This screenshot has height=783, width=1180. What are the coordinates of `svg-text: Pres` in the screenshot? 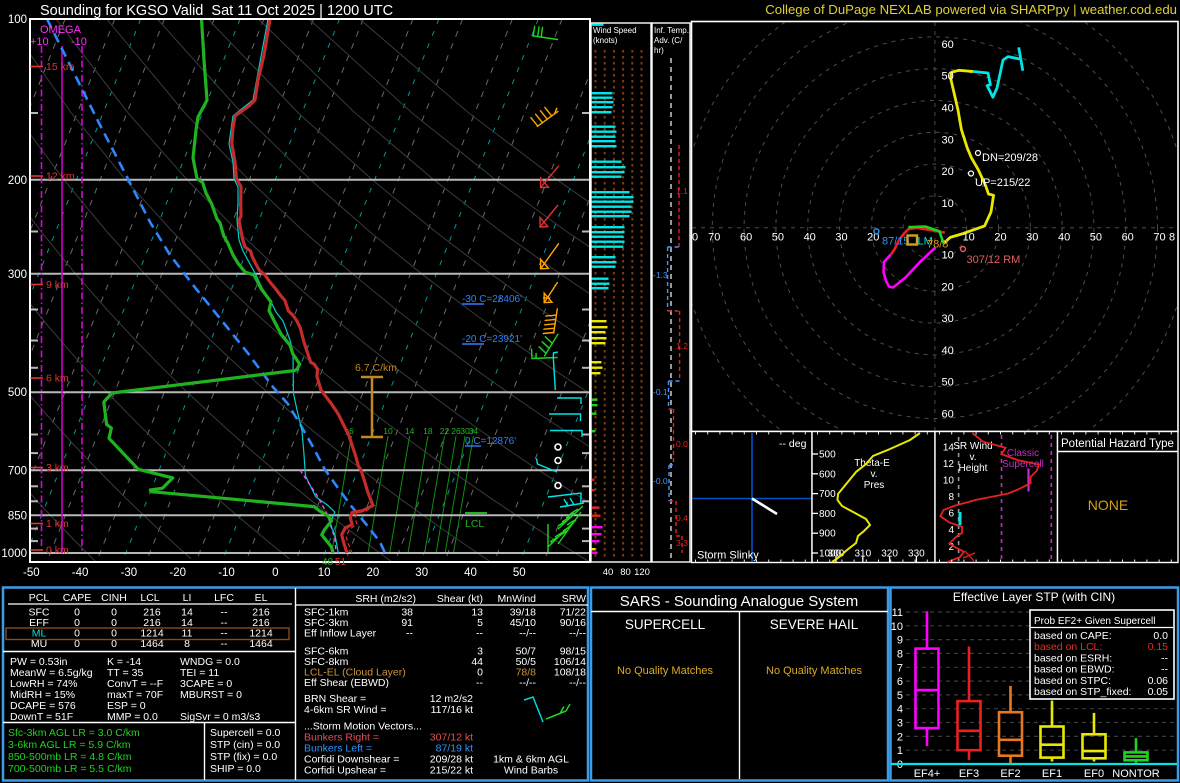 It's located at (874, 485).